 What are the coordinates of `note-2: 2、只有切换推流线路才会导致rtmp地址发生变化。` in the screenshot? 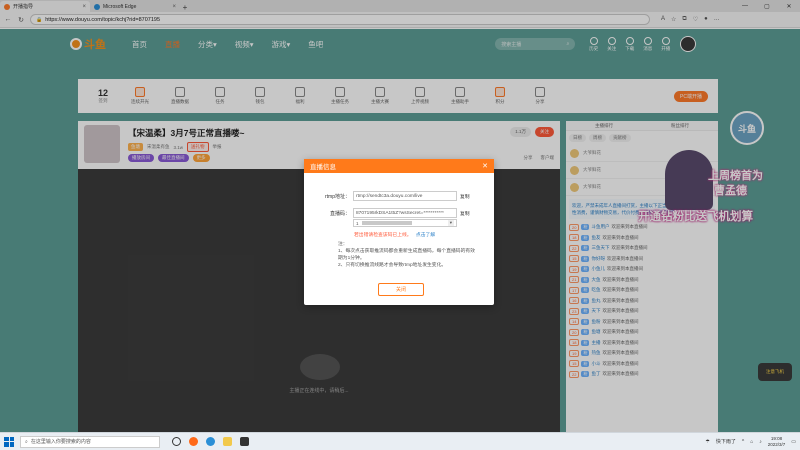 It's located at (392, 265).